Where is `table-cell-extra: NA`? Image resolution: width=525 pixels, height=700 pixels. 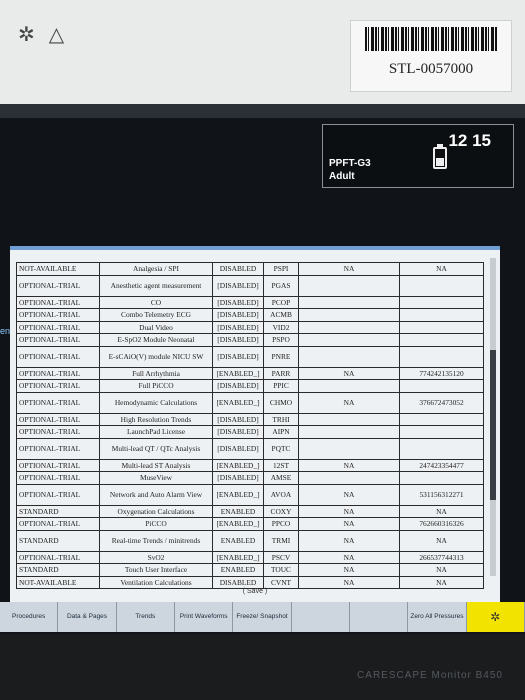 table-cell-extra: NA is located at coordinates (441, 540).